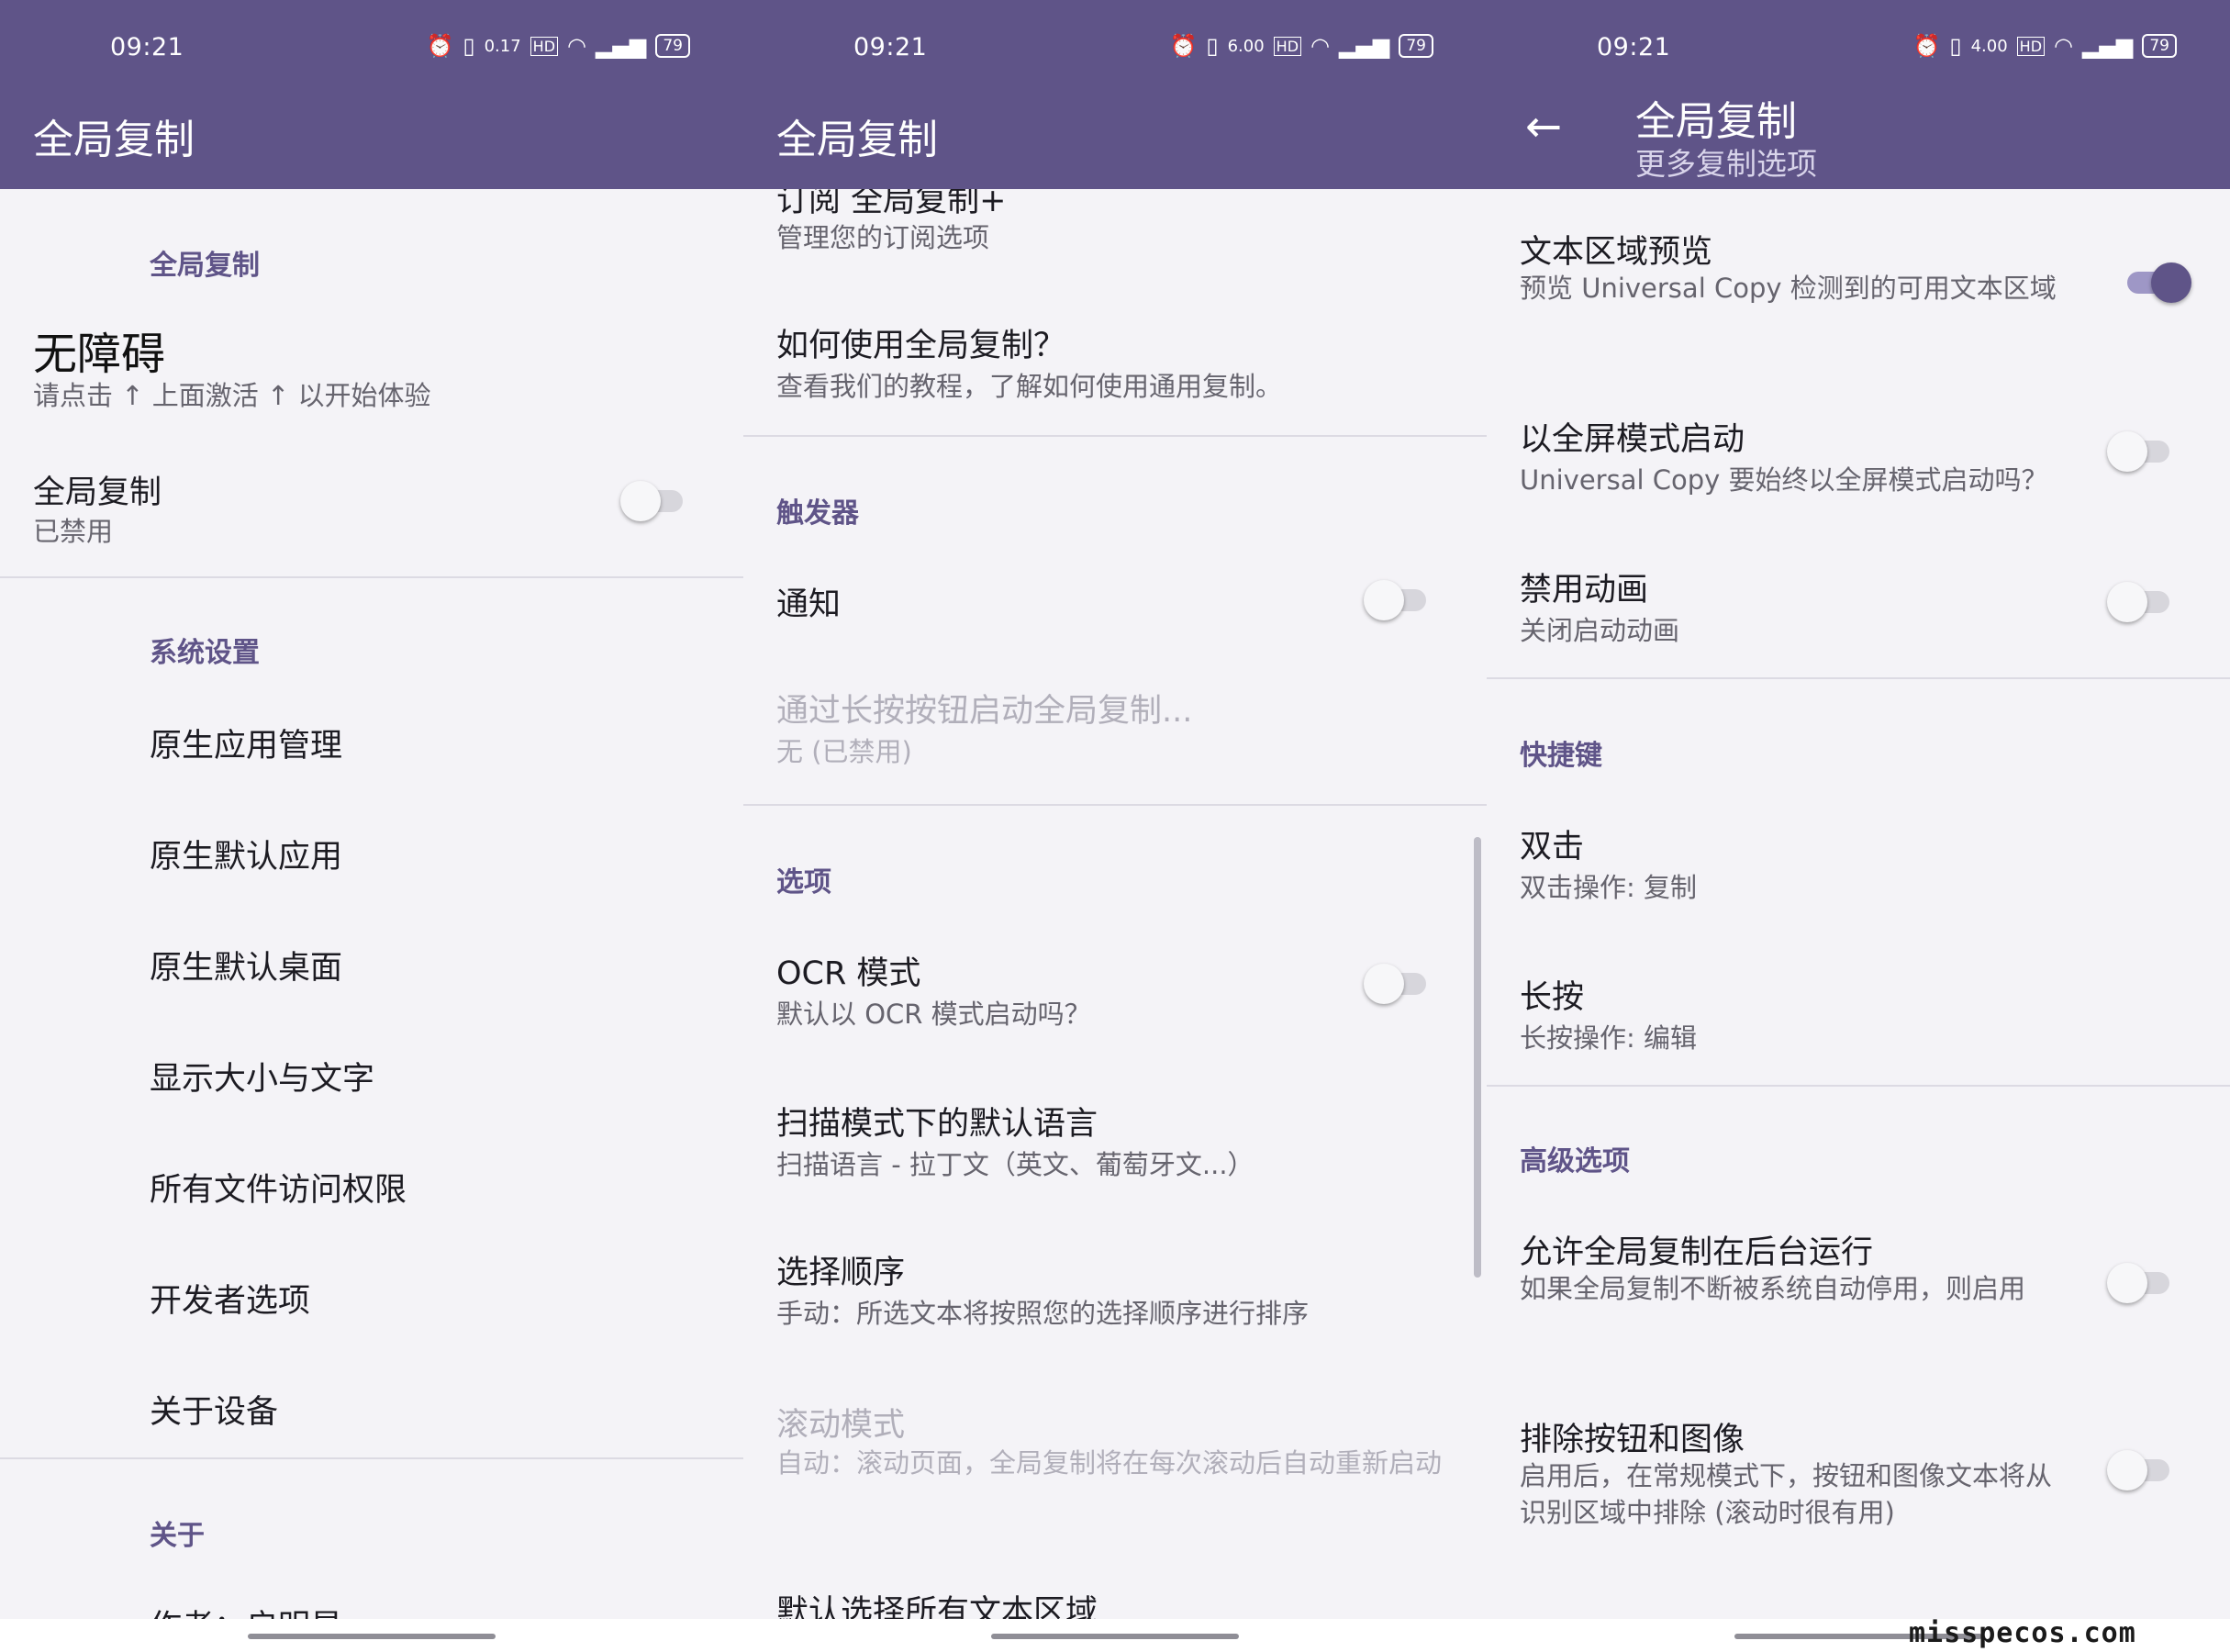 This screenshot has width=2230, height=1652. I want to click on notify-title: 通知, so click(809, 602).